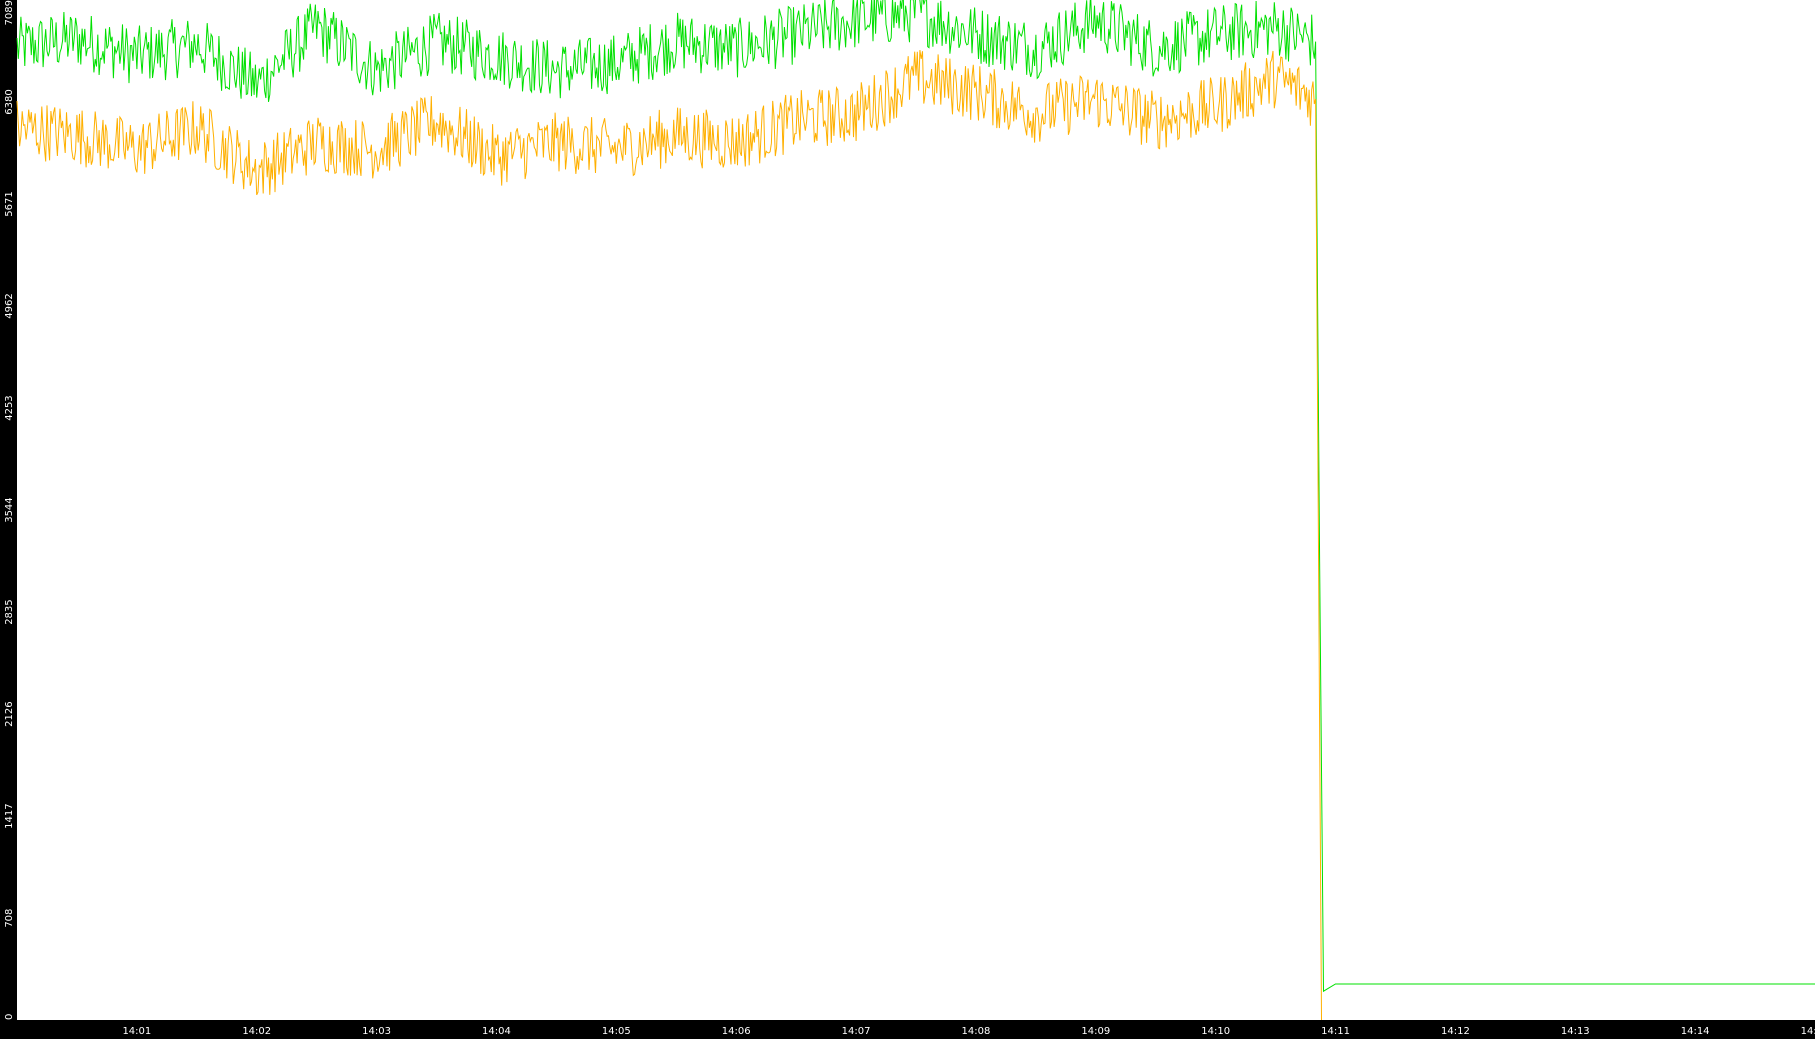 This screenshot has height=1039, width=1815. What do you see at coordinates (616, 1031) in the screenshot?
I see `x-tick-label: 14:05` at bounding box center [616, 1031].